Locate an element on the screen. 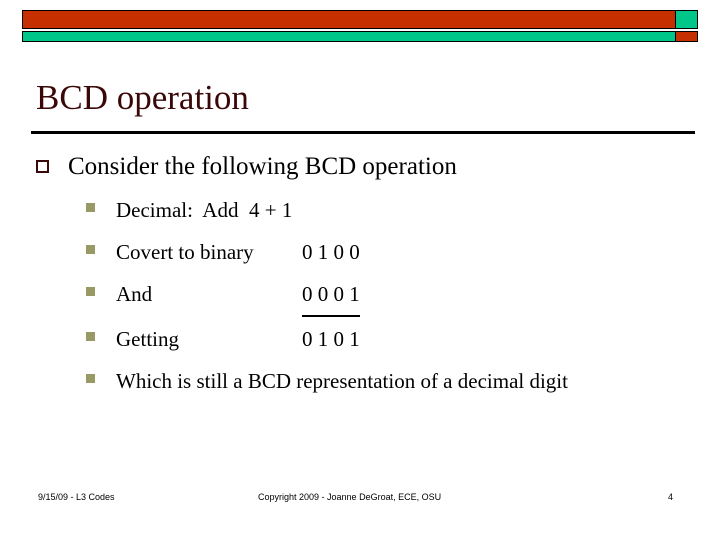 The height and width of the screenshot is (540, 720). list-item: Decimal: Add 4 + 1 is located at coordinates (391, 210).